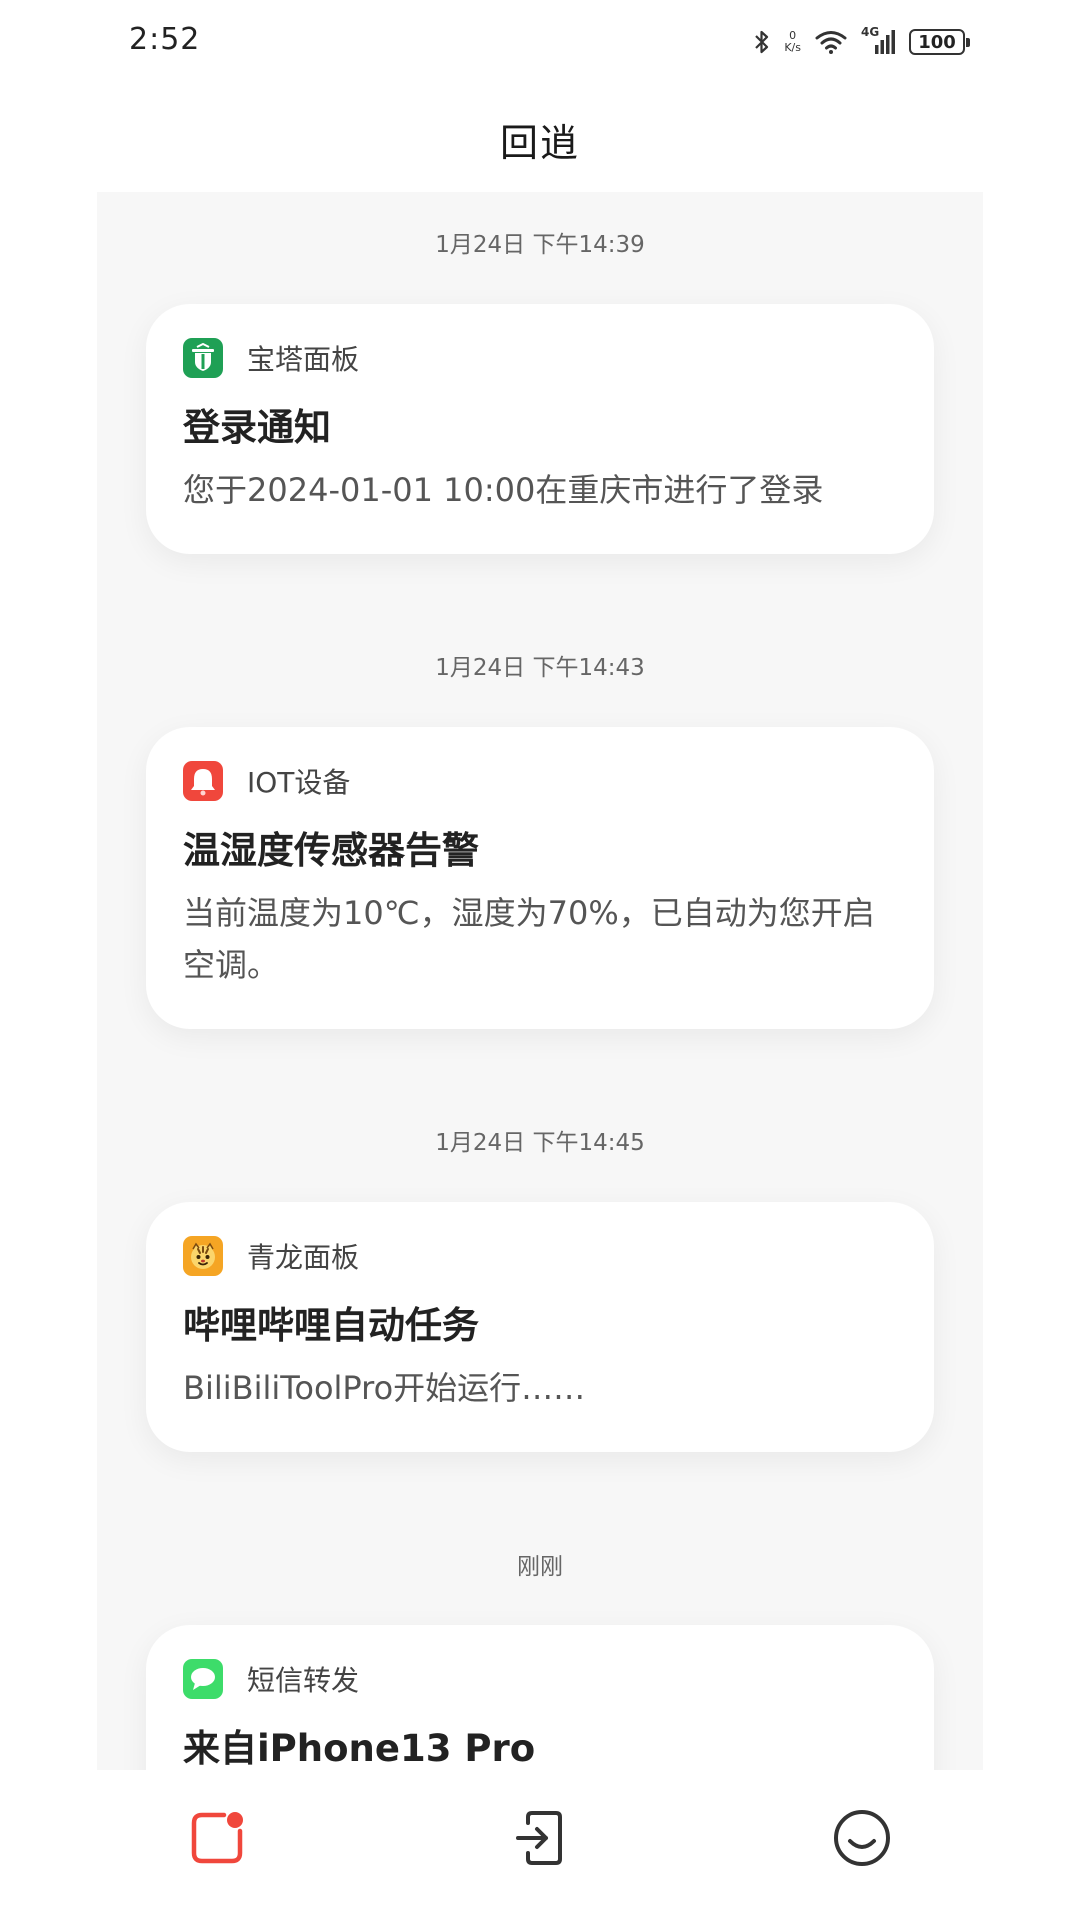 This screenshot has height=1920, width=1080. I want to click on smile-icon, so click(862, 1840).